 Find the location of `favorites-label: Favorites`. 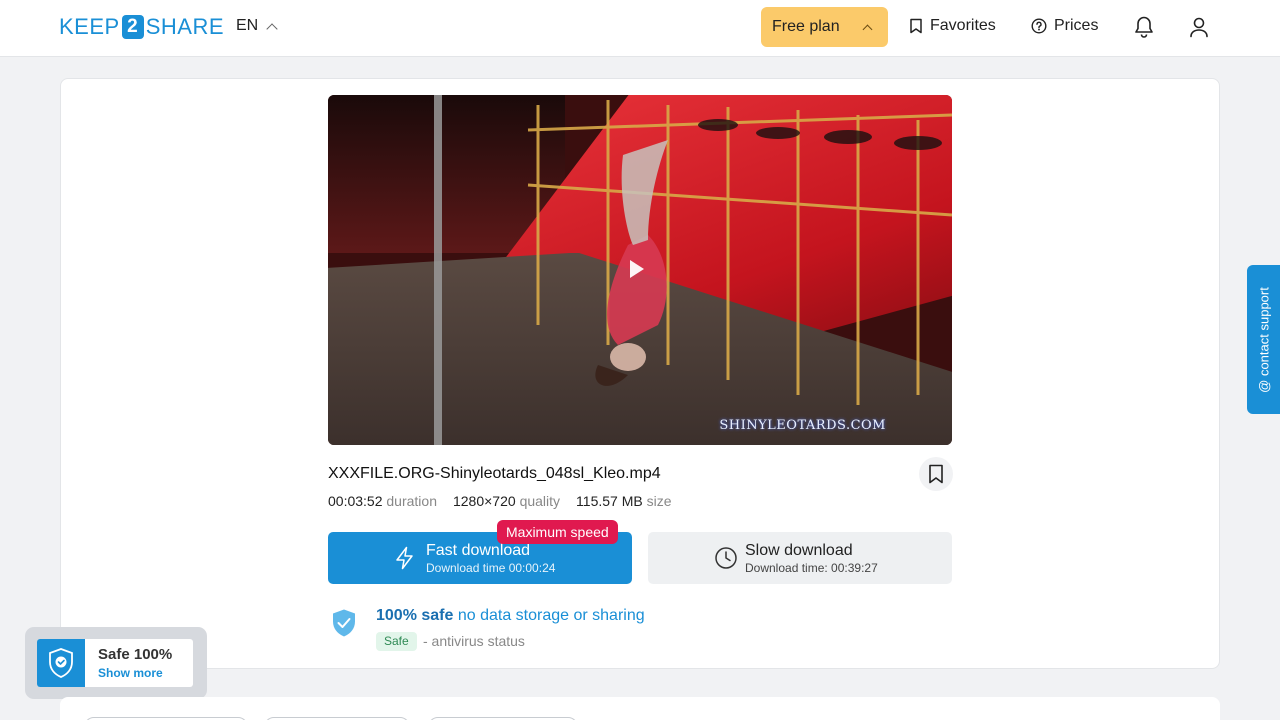

favorites-label: Favorites is located at coordinates (963, 25).